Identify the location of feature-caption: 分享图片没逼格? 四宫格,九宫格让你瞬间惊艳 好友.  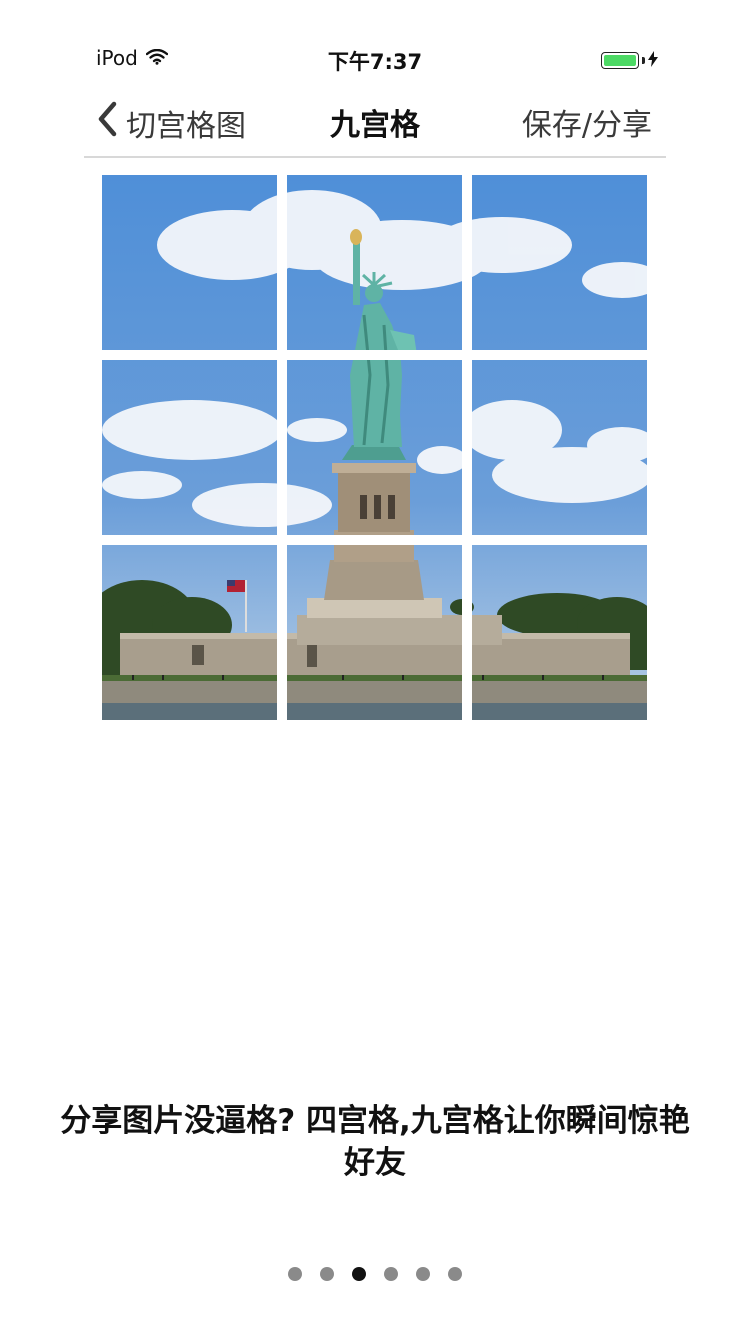
(375, 1142).